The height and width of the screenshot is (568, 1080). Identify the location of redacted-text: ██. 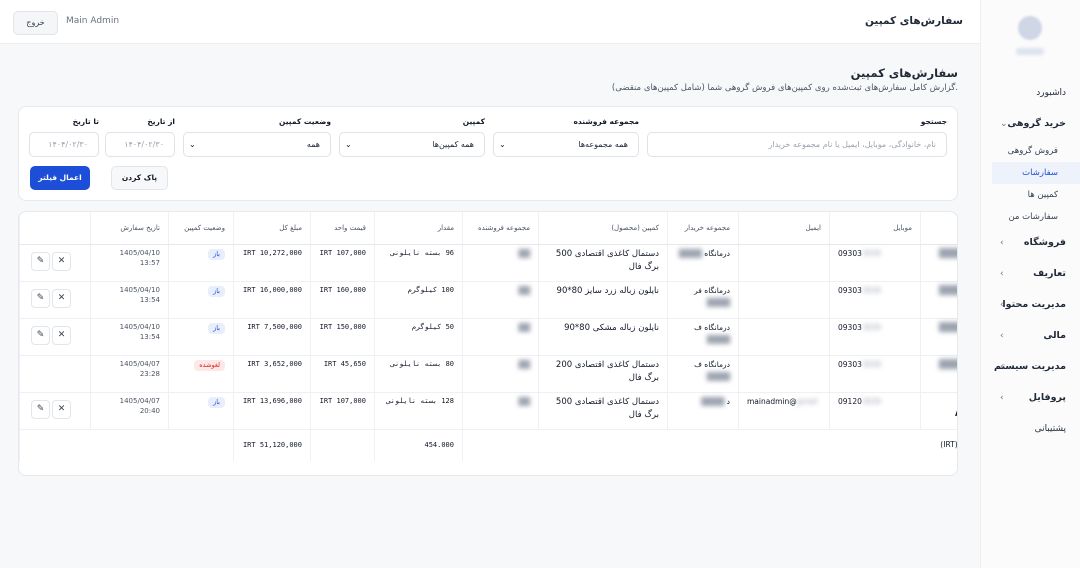
(524, 327).